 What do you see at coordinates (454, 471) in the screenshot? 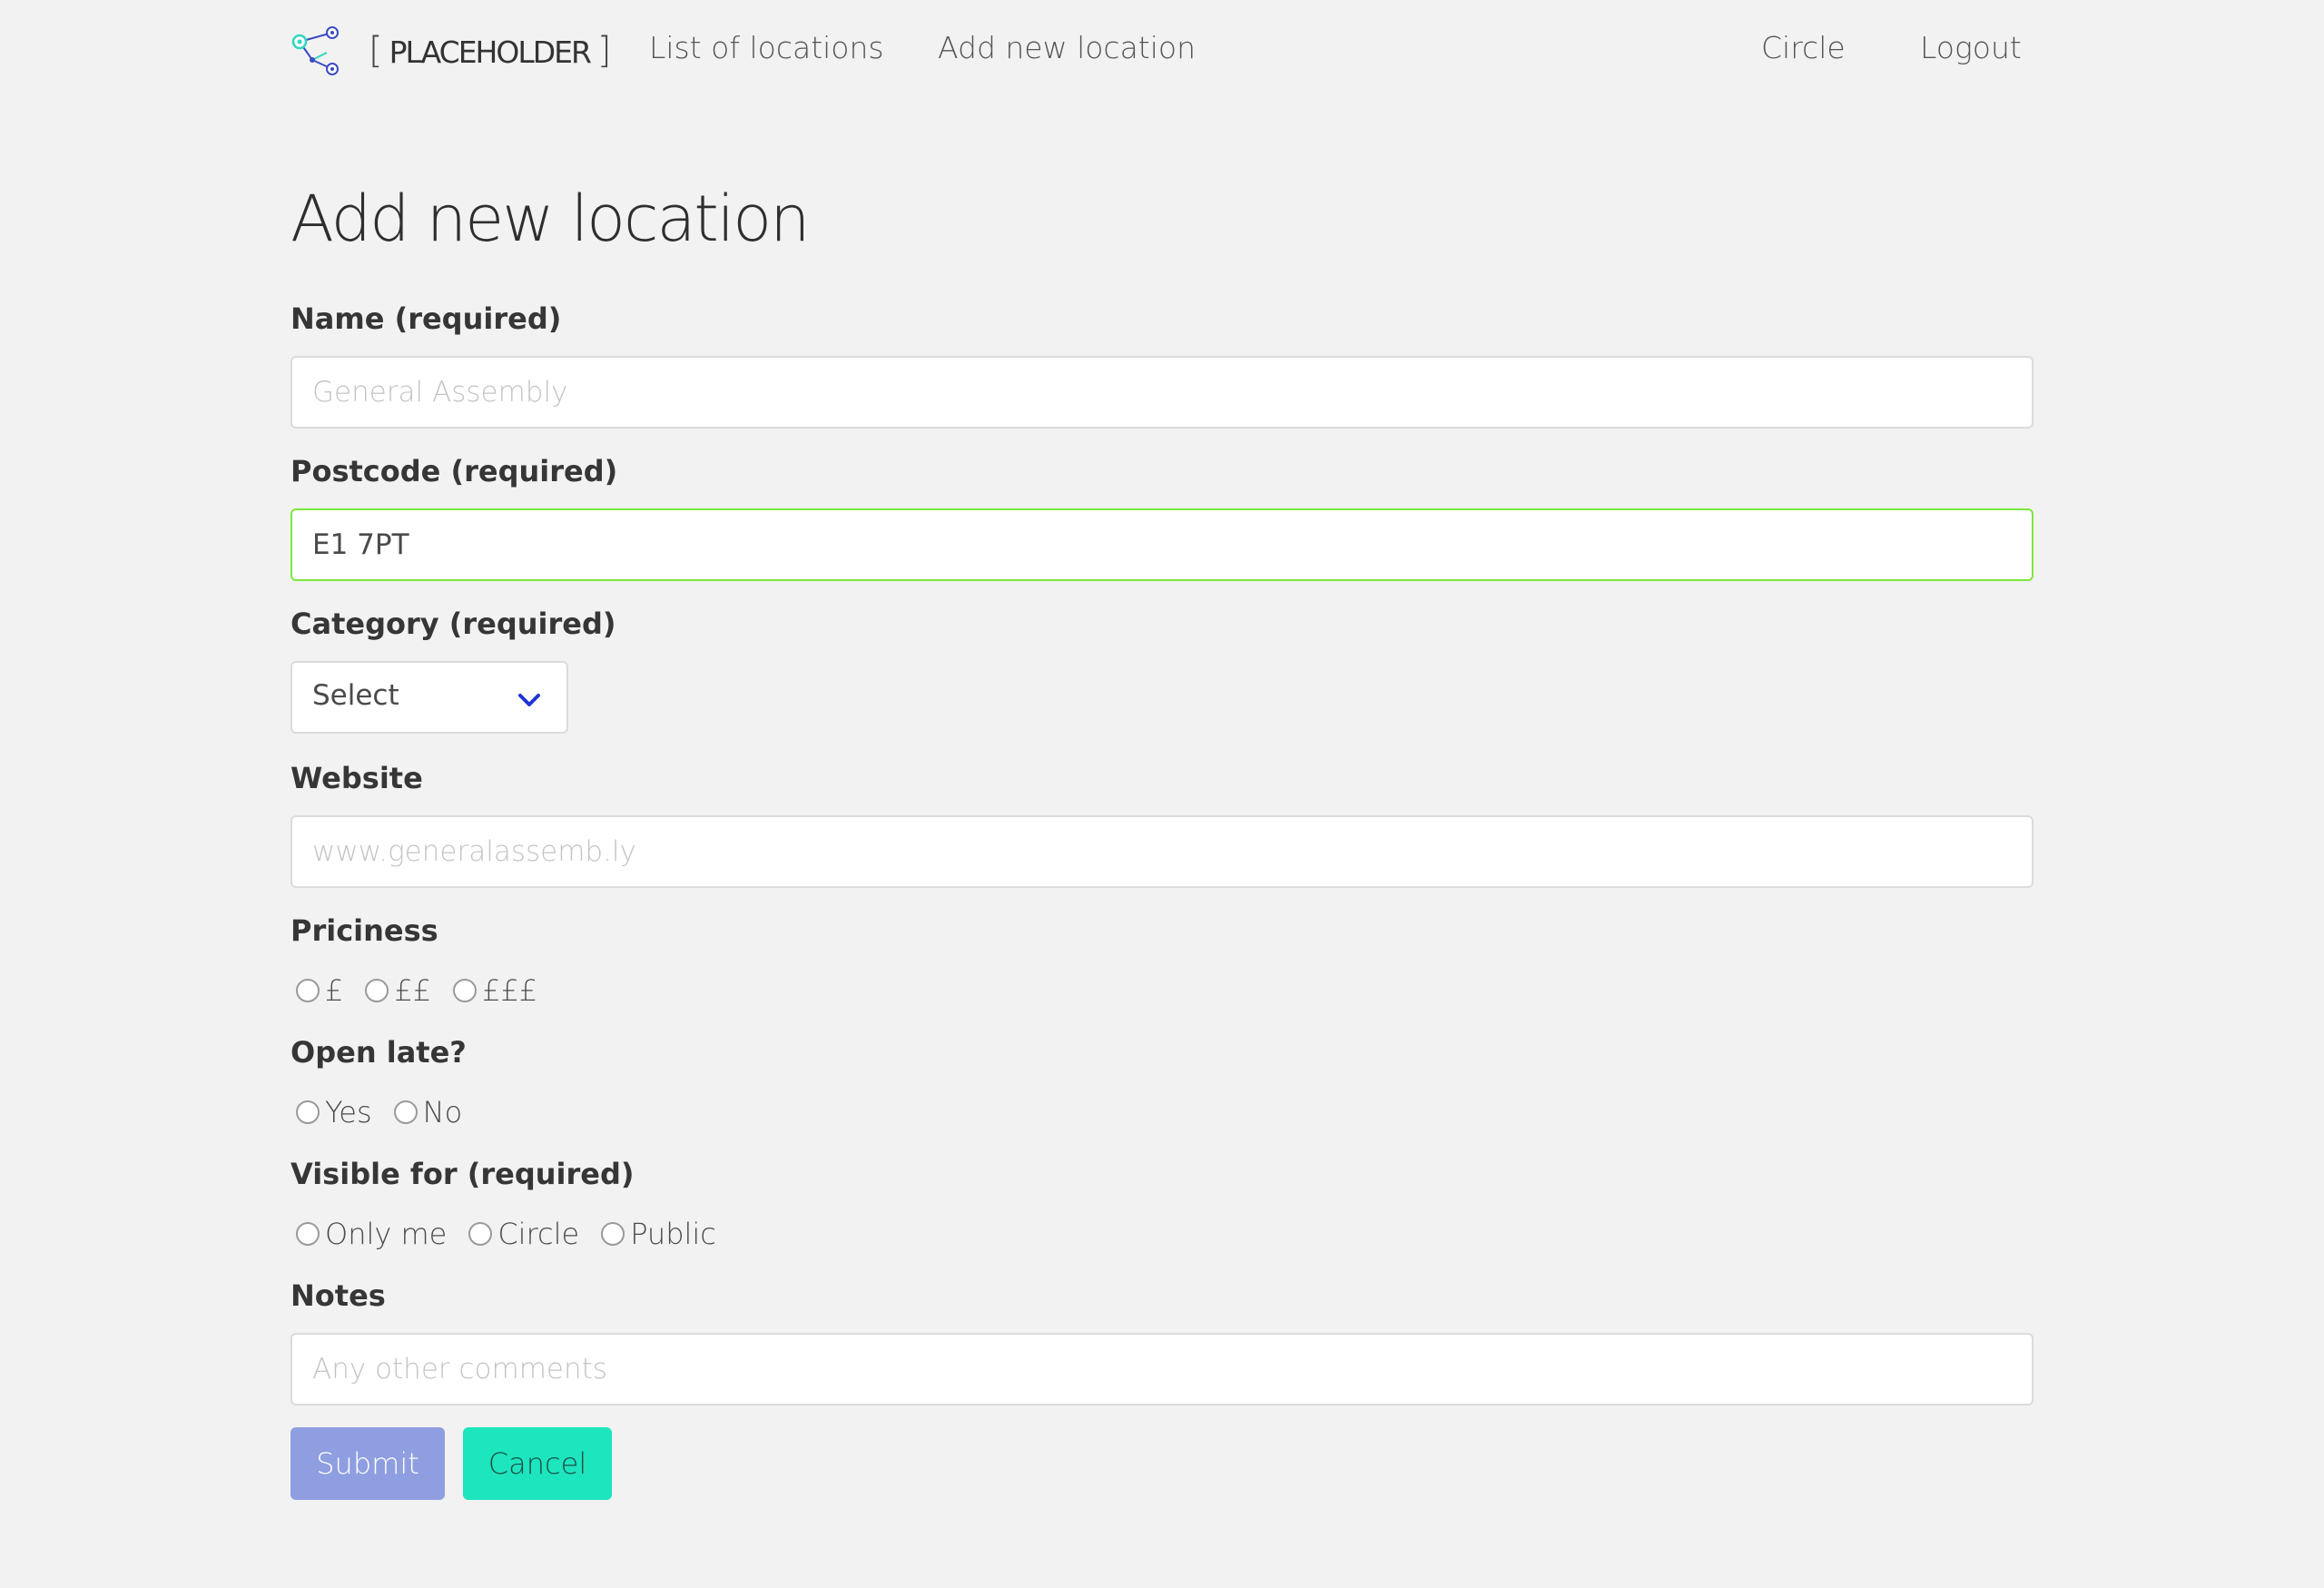
I see `postcode-label: Postcode (required)` at bounding box center [454, 471].